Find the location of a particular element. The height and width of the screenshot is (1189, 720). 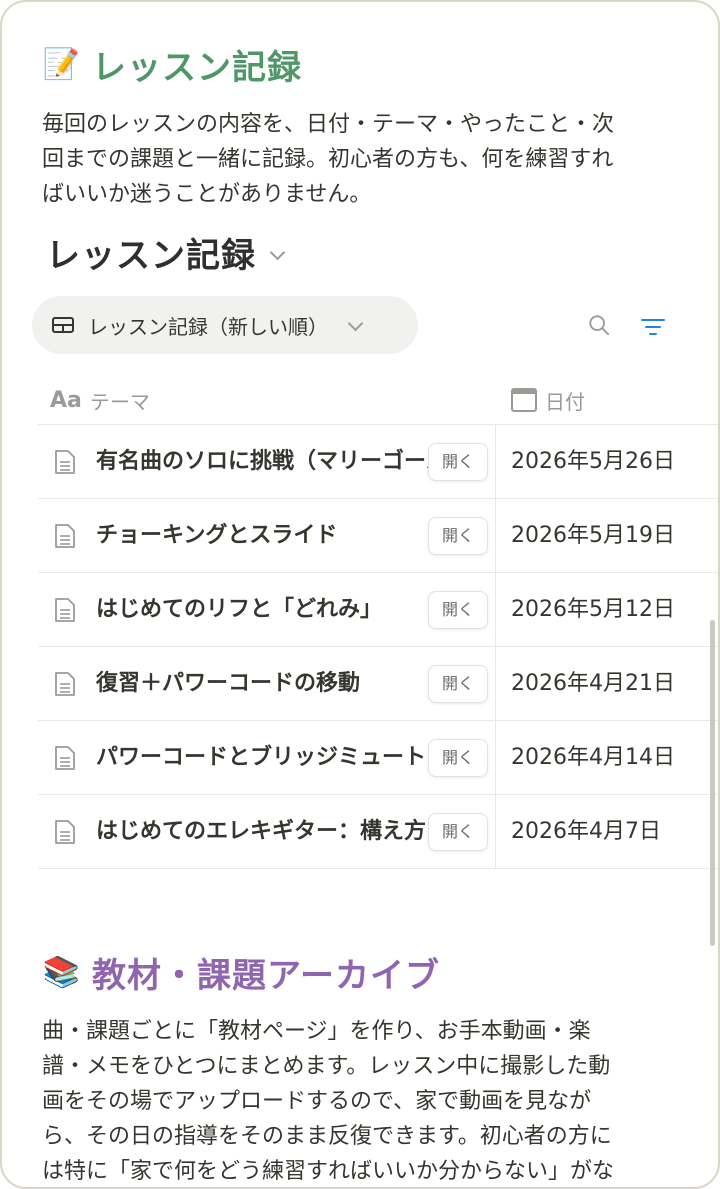

description-line: は特に「家で何をどう練習すればいいか分からない」がな is located at coordinates (328, 1171).